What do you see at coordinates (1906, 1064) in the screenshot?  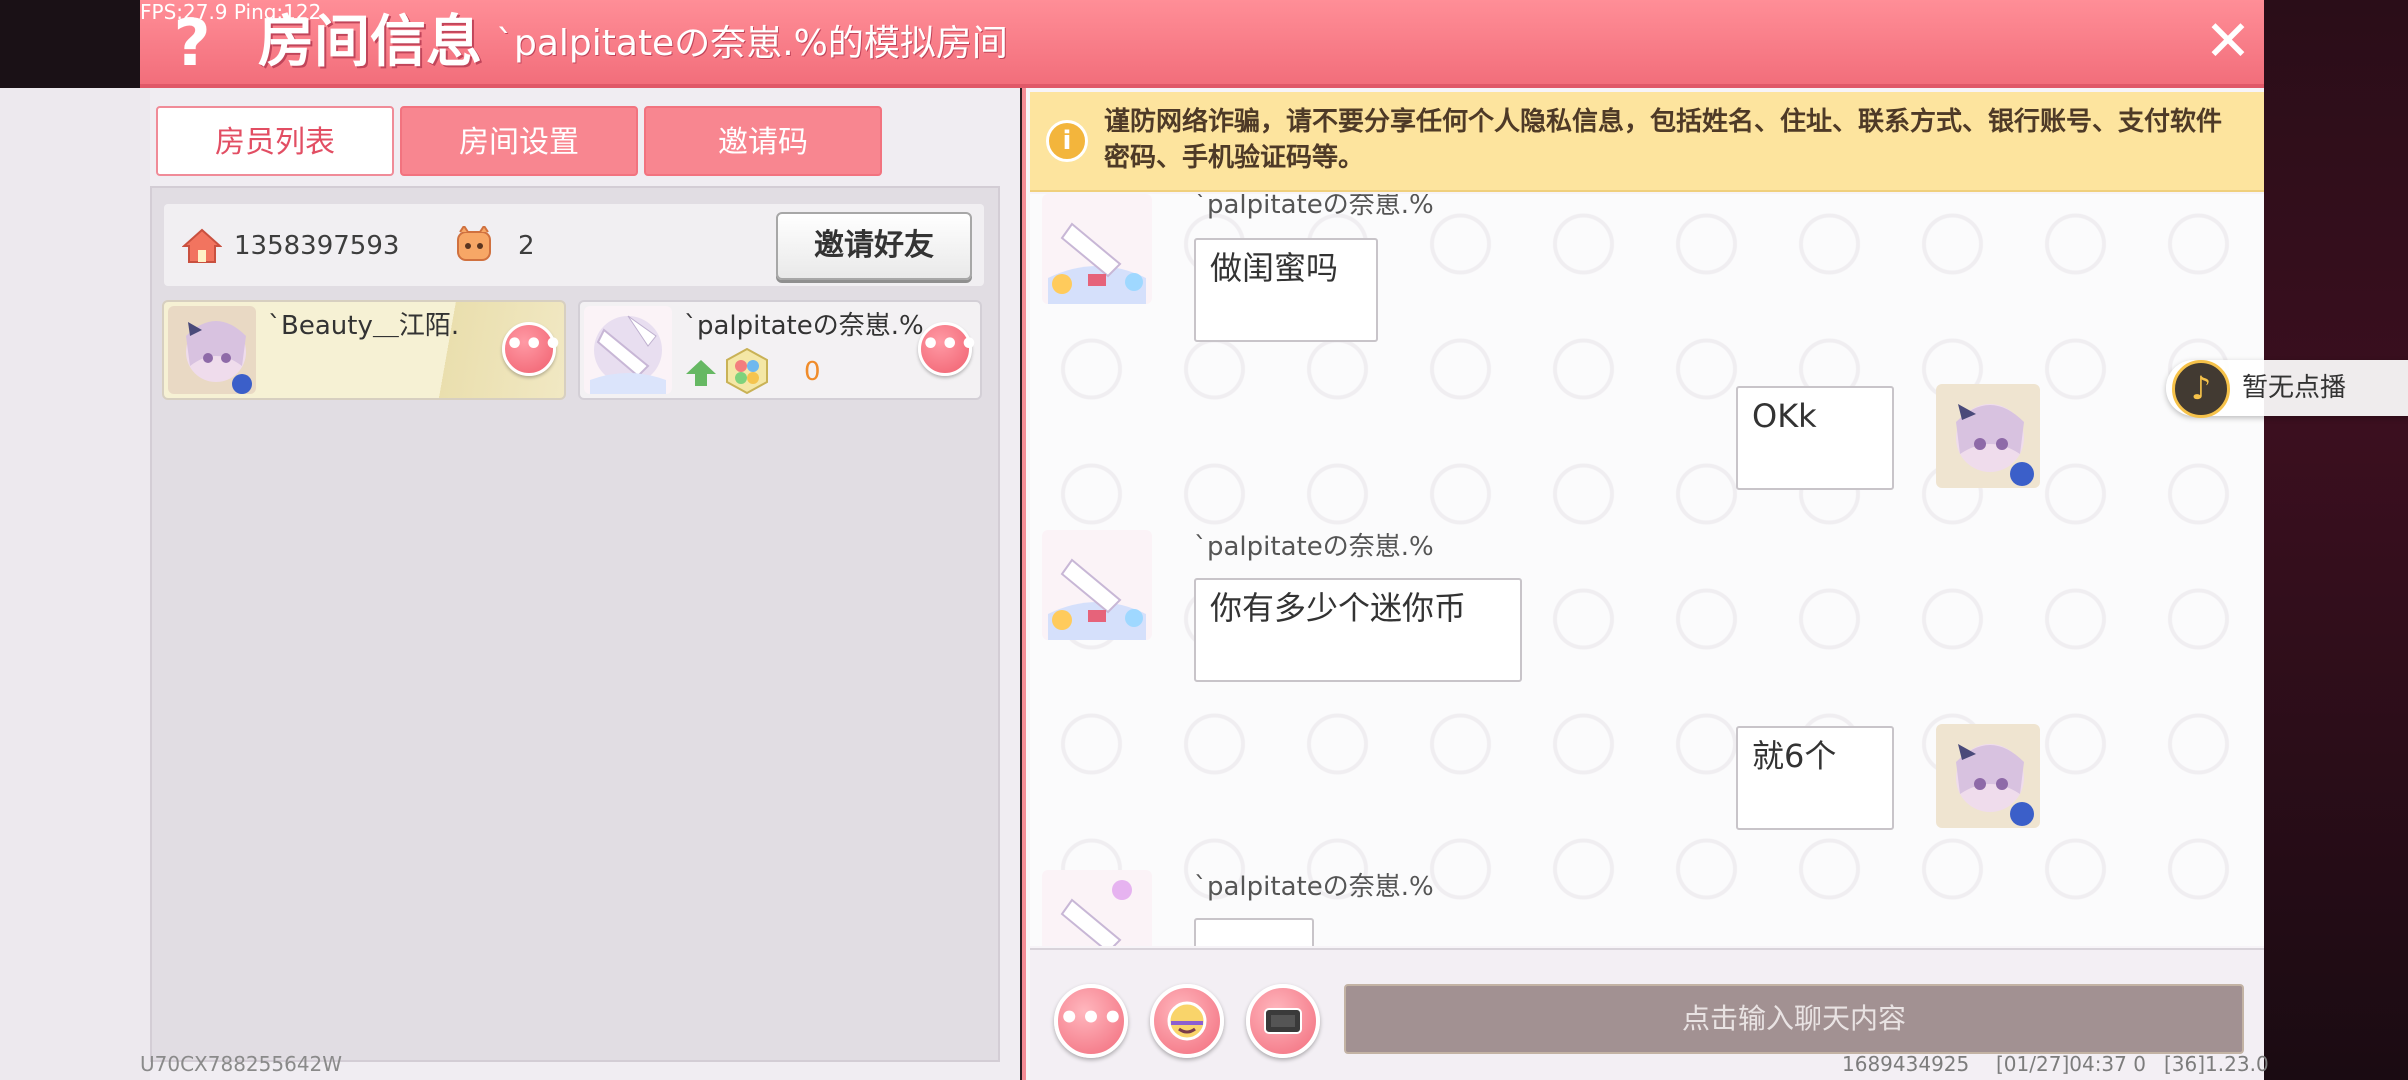 I see `status-uid: 1689434925` at bounding box center [1906, 1064].